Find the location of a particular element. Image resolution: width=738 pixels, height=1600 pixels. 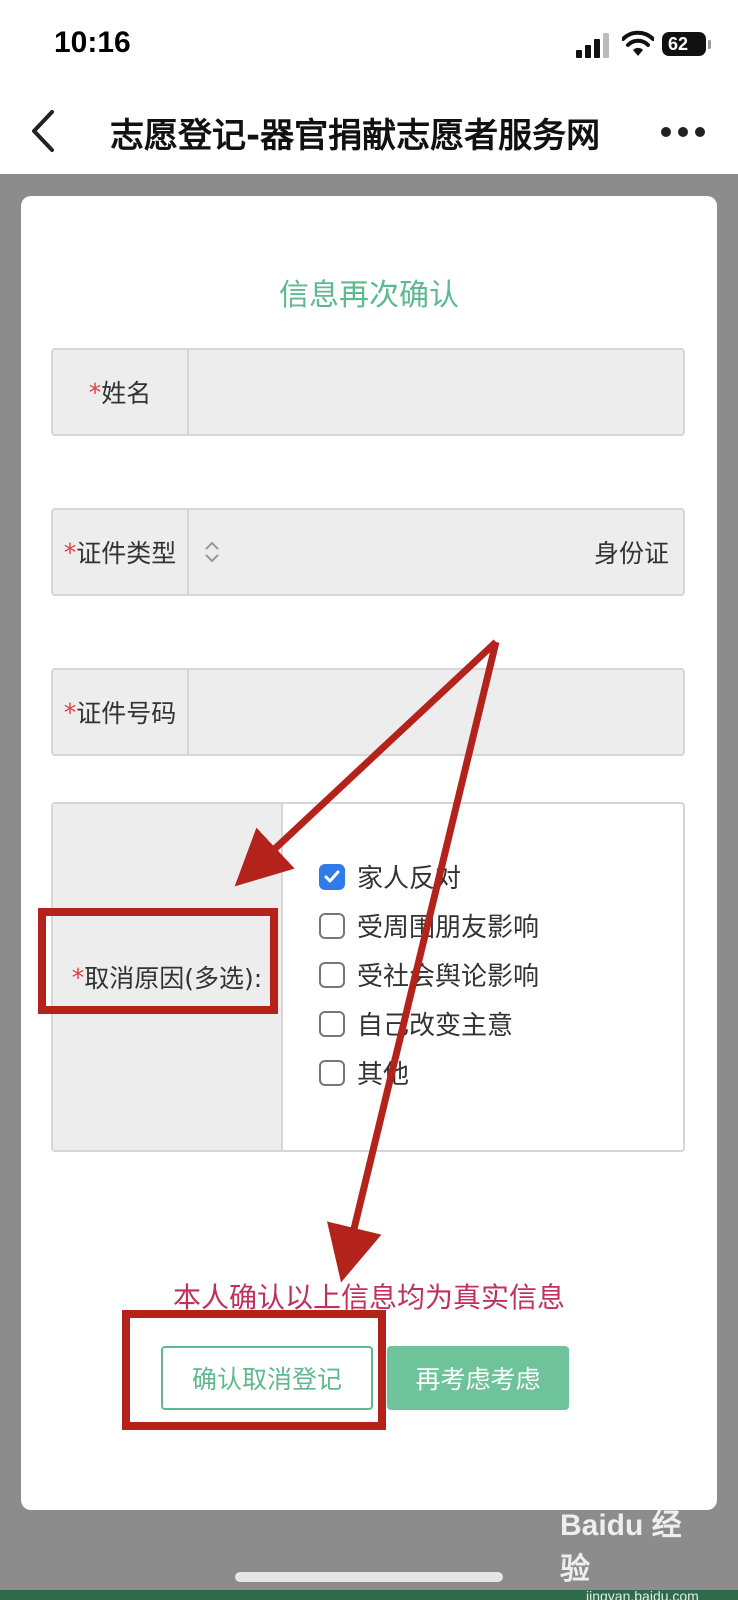

annotation-highlight-reason is located at coordinates (158, 961).